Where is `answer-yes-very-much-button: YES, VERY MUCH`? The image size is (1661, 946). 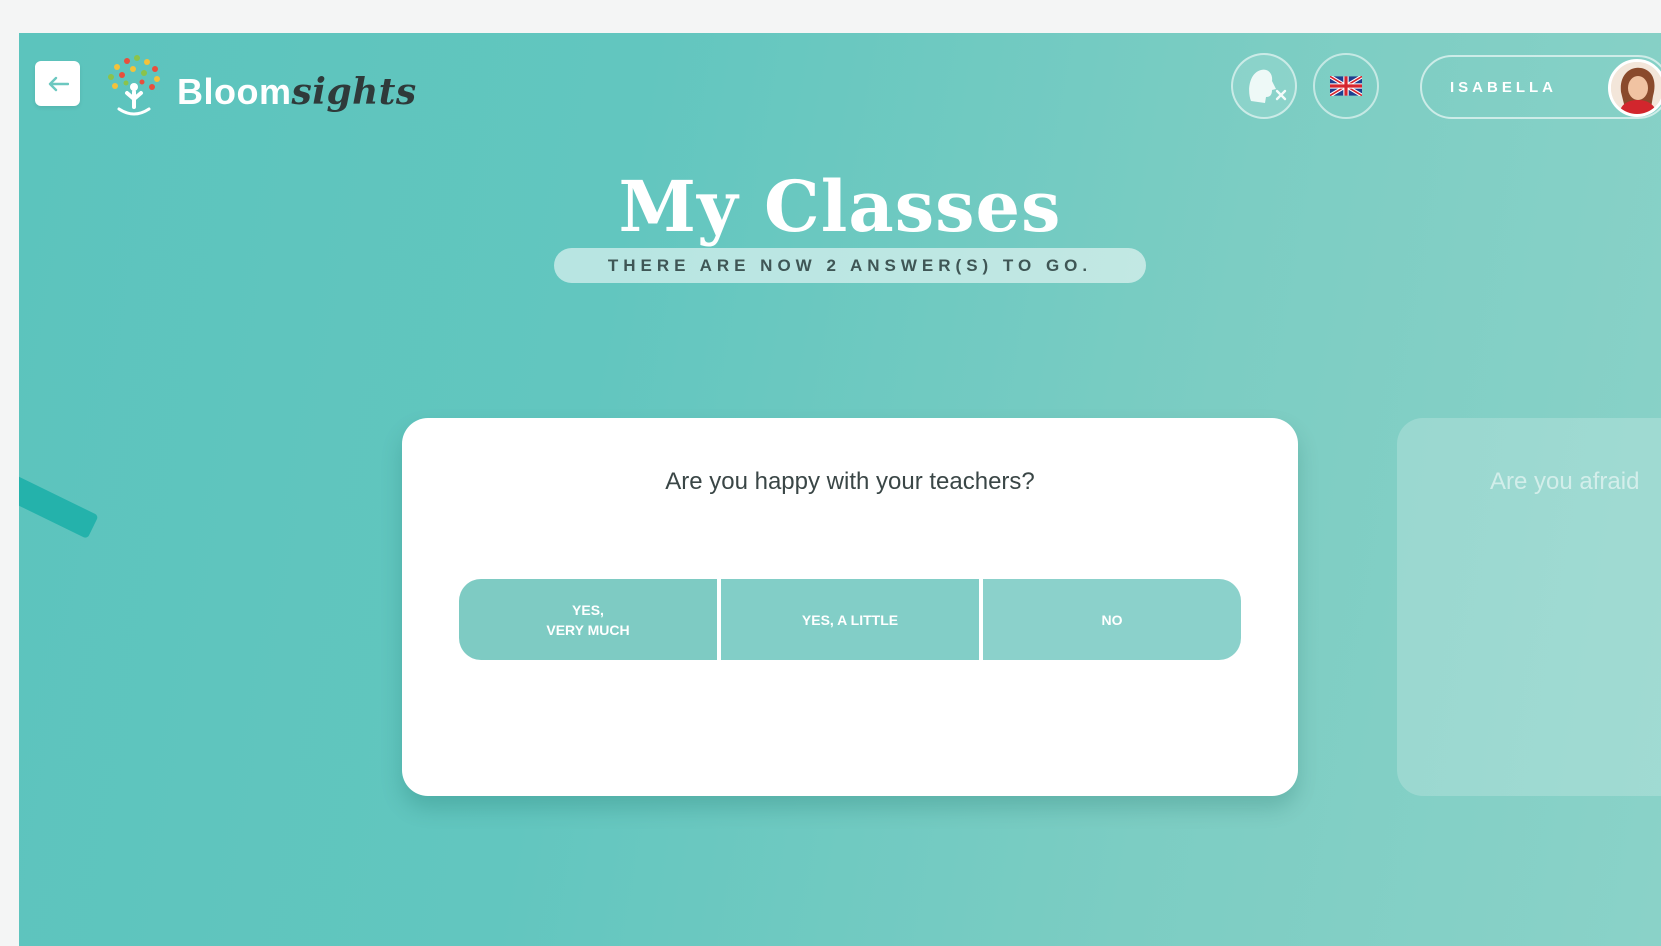
answer-yes-very-much-button: YES, VERY MUCH is located at coordinates (588, 619).